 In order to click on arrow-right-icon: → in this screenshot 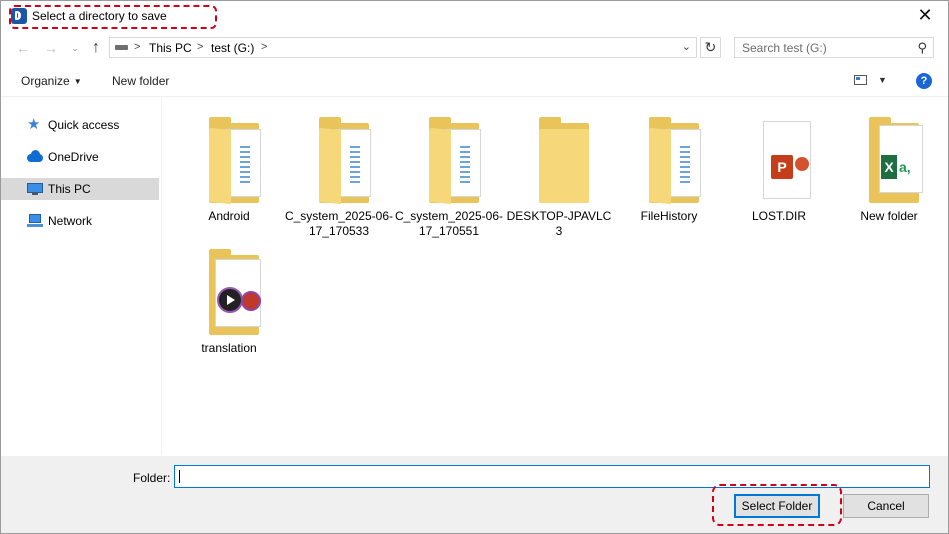, I will do `click(51, 48)`.